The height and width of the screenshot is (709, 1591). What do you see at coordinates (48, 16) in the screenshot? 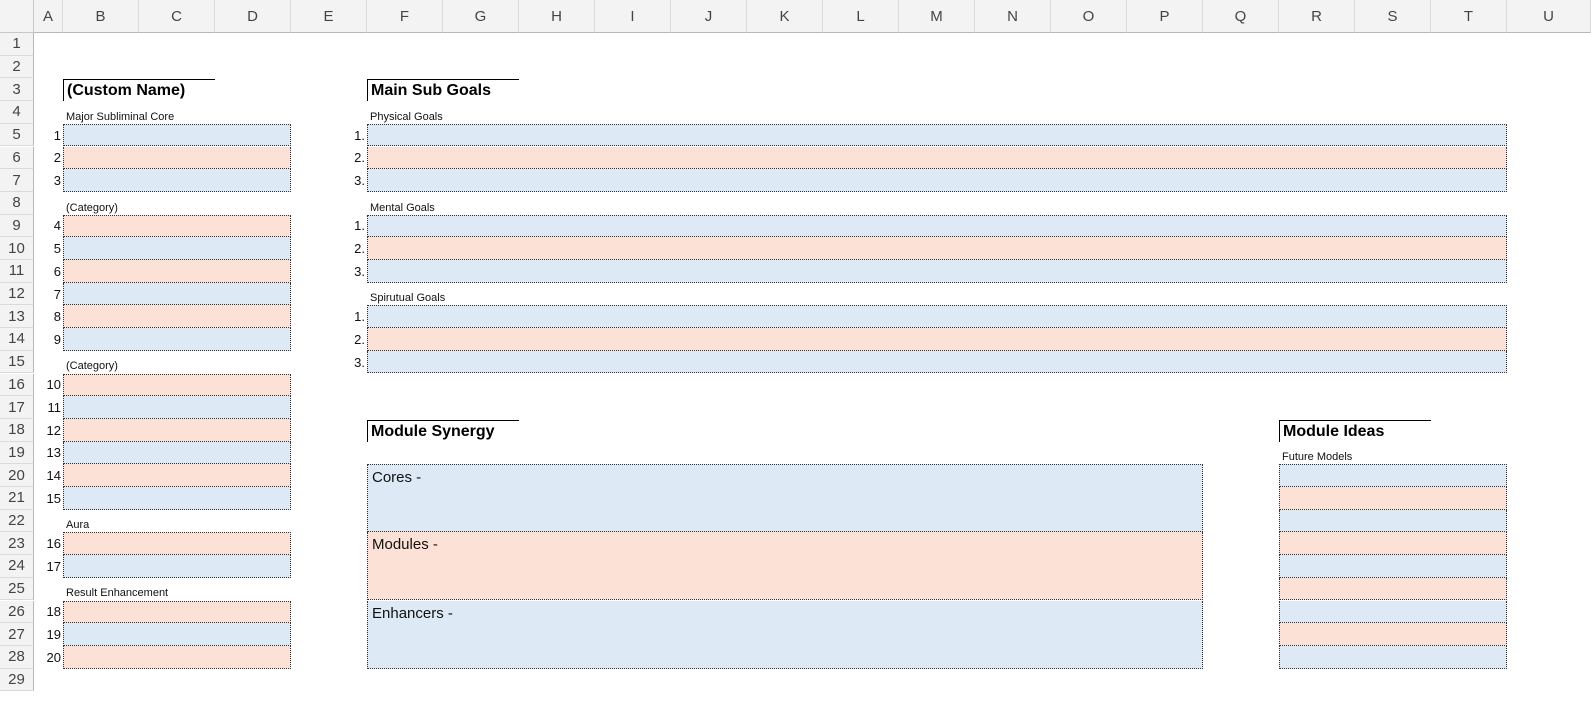
I see `column-header: A` at bounding box center [48, 16].